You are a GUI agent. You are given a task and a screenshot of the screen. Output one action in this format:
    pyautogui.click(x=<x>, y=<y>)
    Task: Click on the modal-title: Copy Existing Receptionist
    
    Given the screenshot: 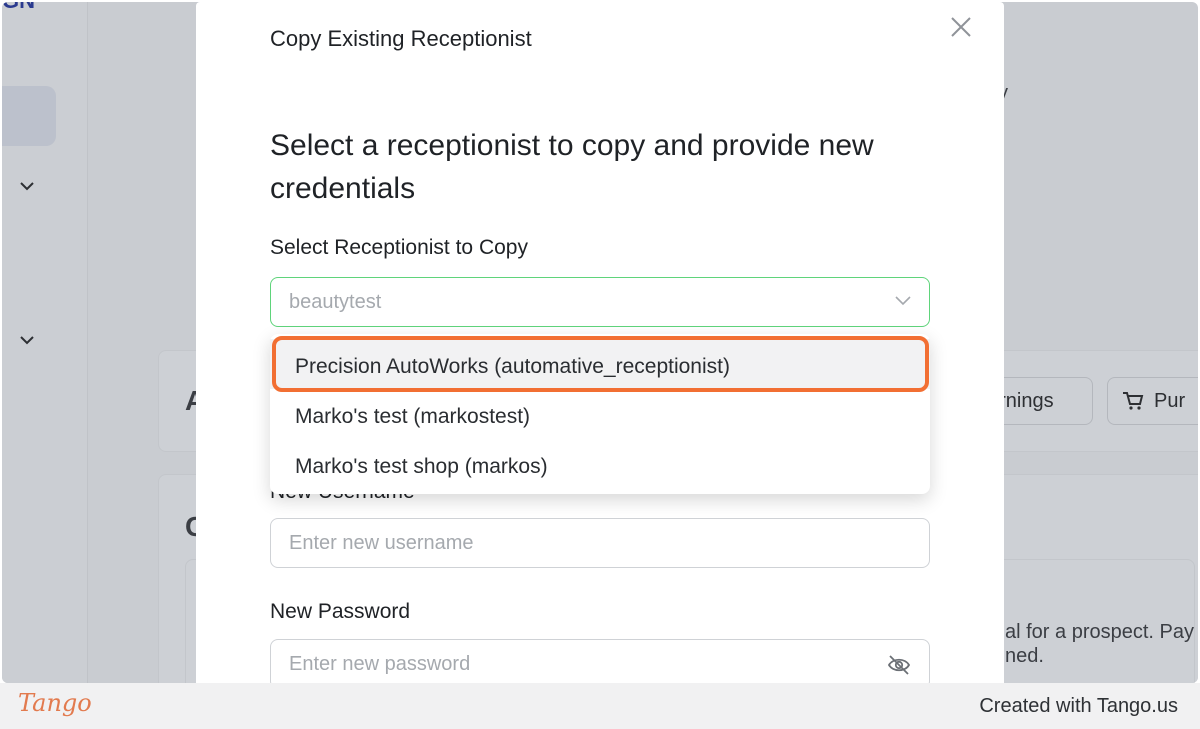 What is the action you would take?
    pyautogui.click(x=401, y=38)
    